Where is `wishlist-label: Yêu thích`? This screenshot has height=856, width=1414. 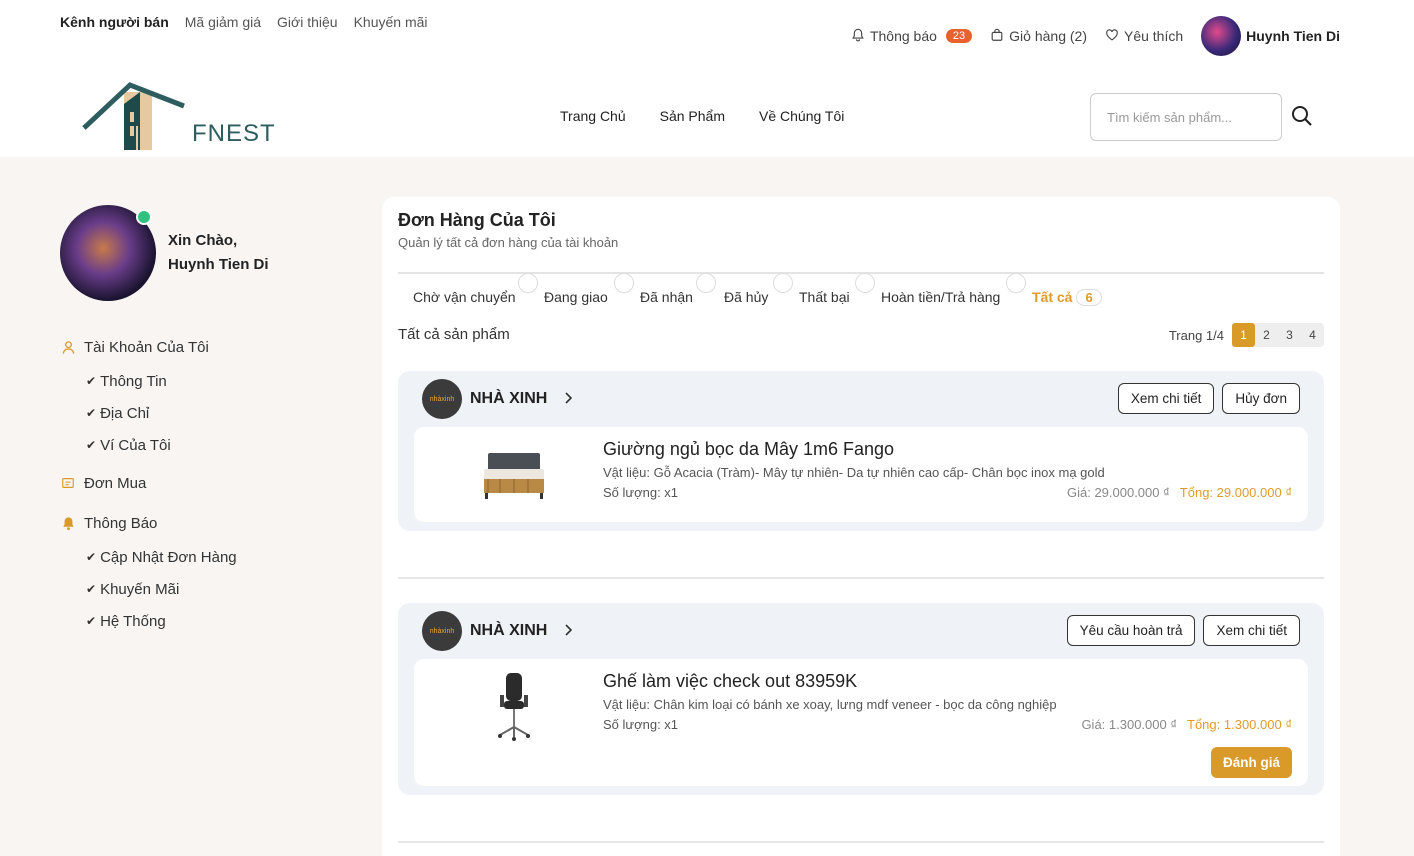 wishlist-label: Yêu thích is located at coordinates (1153, 36).